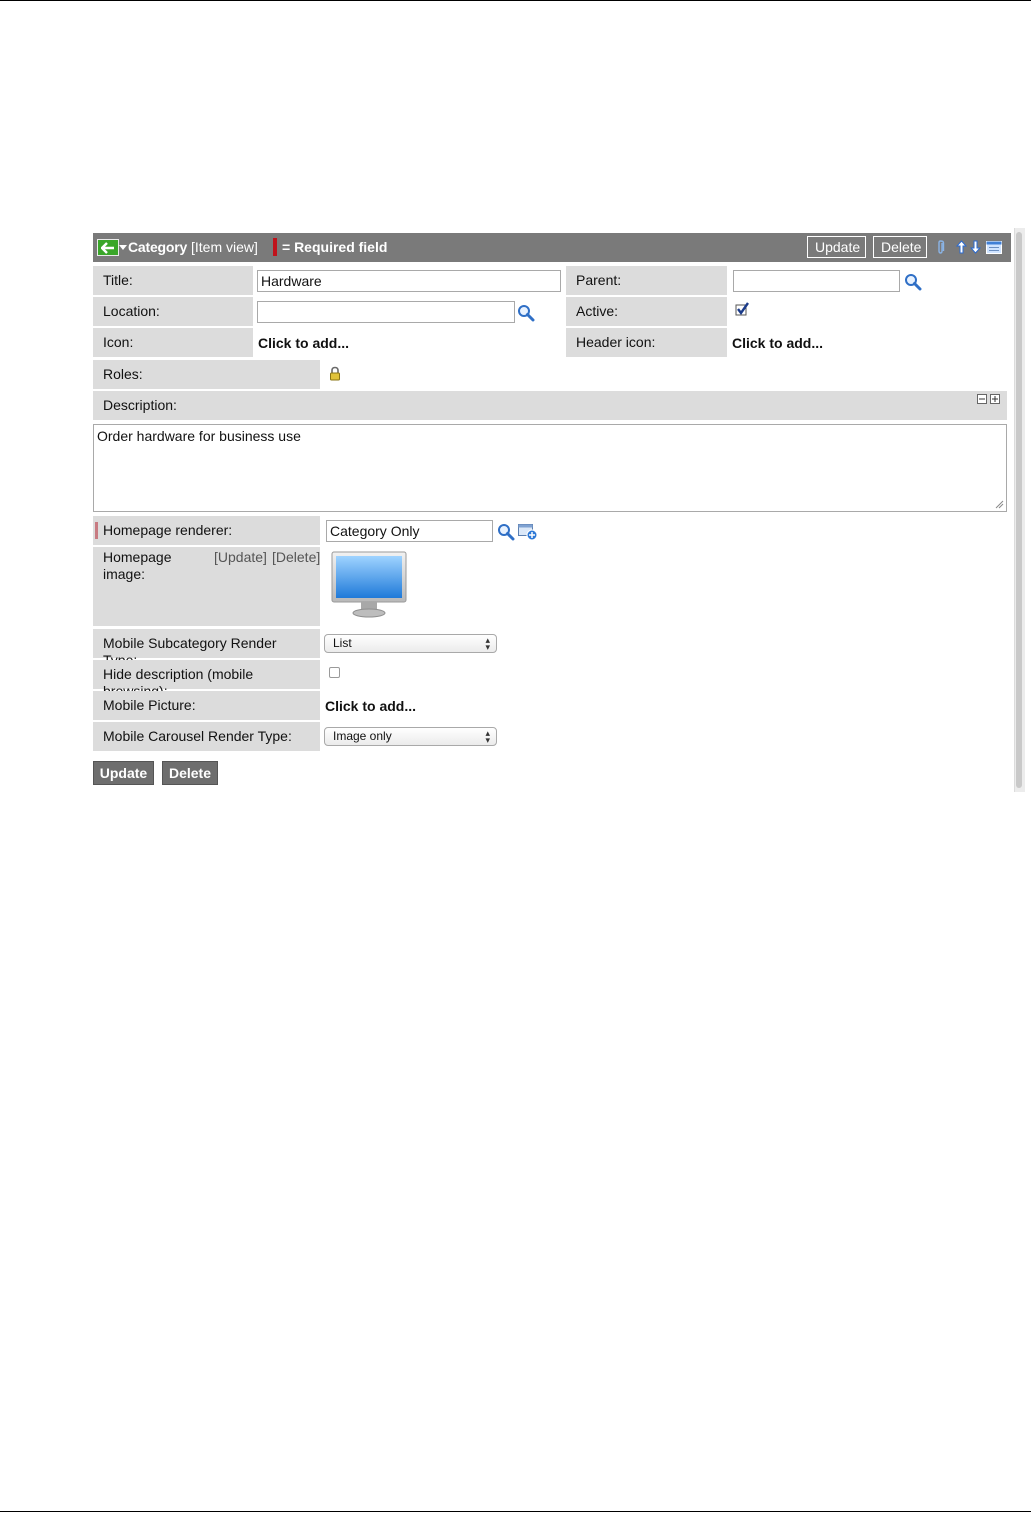 This screenshot has height=1514, width=1031. What do you see at coordinates (1019, 510) in the screenshot?
I see `scrollbar-thumb` at bounding box center [1019, 510].